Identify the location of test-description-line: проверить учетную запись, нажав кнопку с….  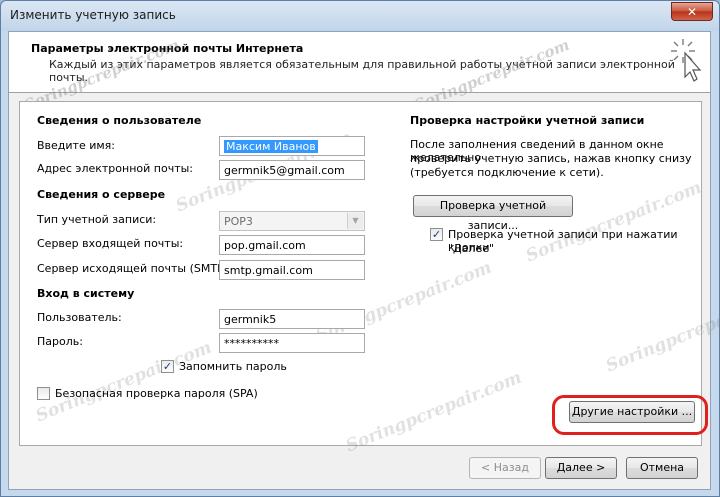
(551, 158).